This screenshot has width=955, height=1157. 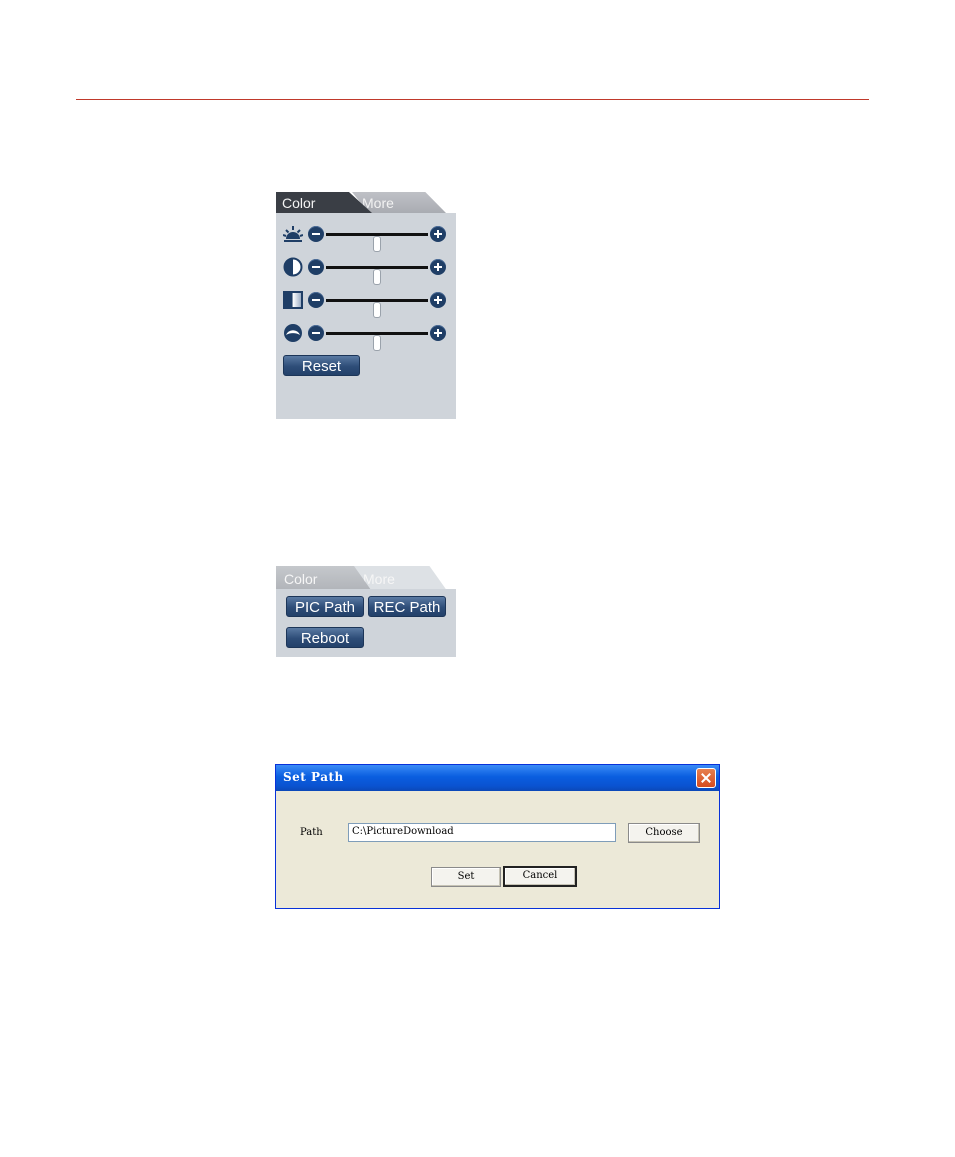 I want to click on header-rule, so click(x=472, y=99).